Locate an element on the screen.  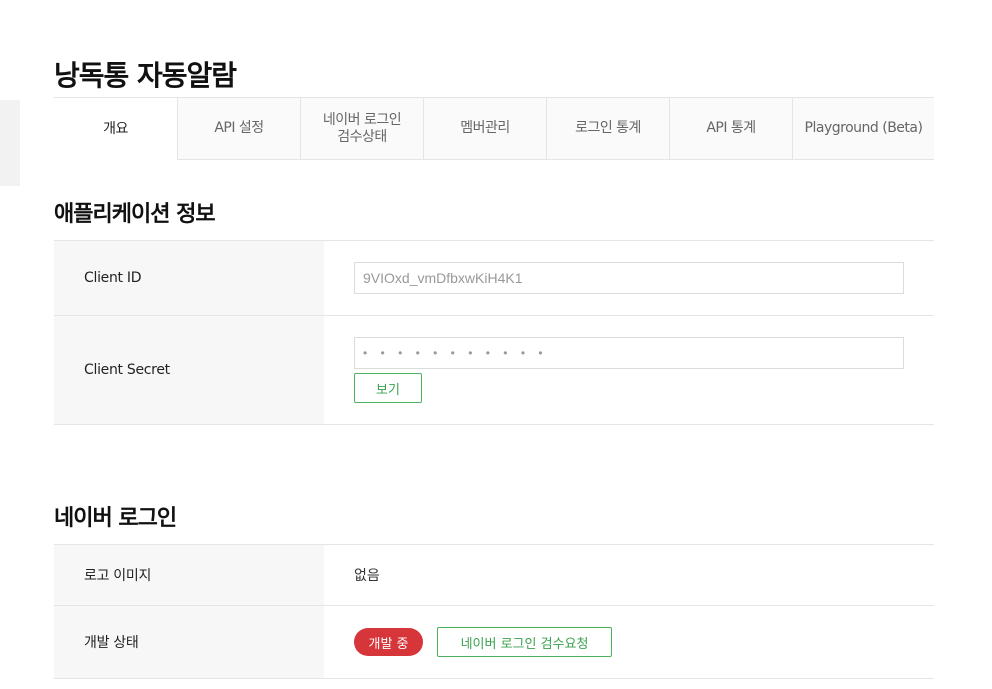
page-title: 낭독통 자동알람 is located at coordinates (145, 75).